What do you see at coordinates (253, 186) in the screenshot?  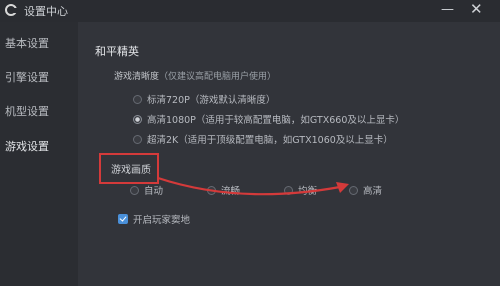 I see `annotation-arrow-icon` at bounding box center [253, 186].